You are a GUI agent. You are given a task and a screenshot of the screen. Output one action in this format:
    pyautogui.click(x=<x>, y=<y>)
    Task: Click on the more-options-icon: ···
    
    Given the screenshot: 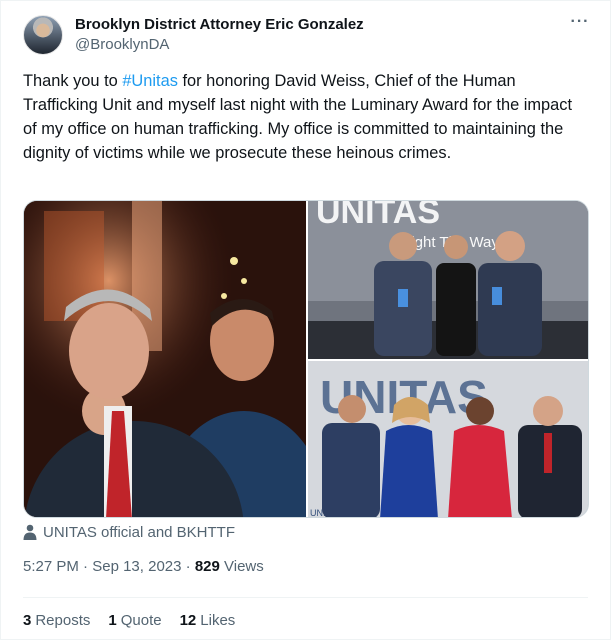 What is the action you would take?
    pyautogui.click(x=580, y=24)
    